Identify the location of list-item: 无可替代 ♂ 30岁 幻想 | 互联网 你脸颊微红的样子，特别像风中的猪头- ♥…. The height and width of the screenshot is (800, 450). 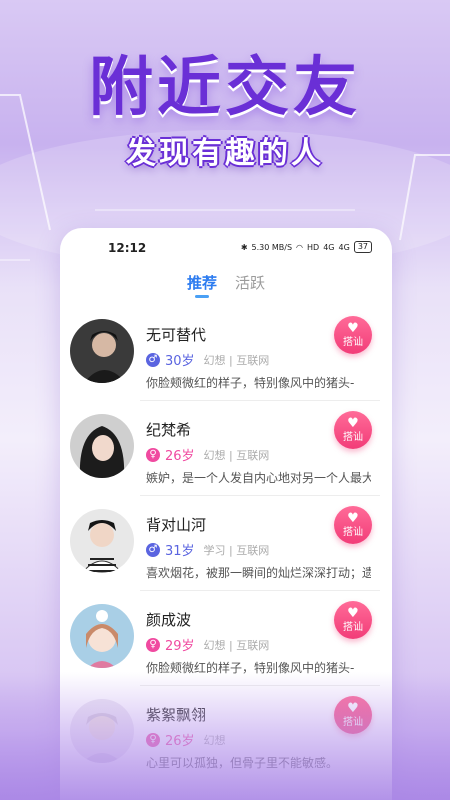
(226, 353).